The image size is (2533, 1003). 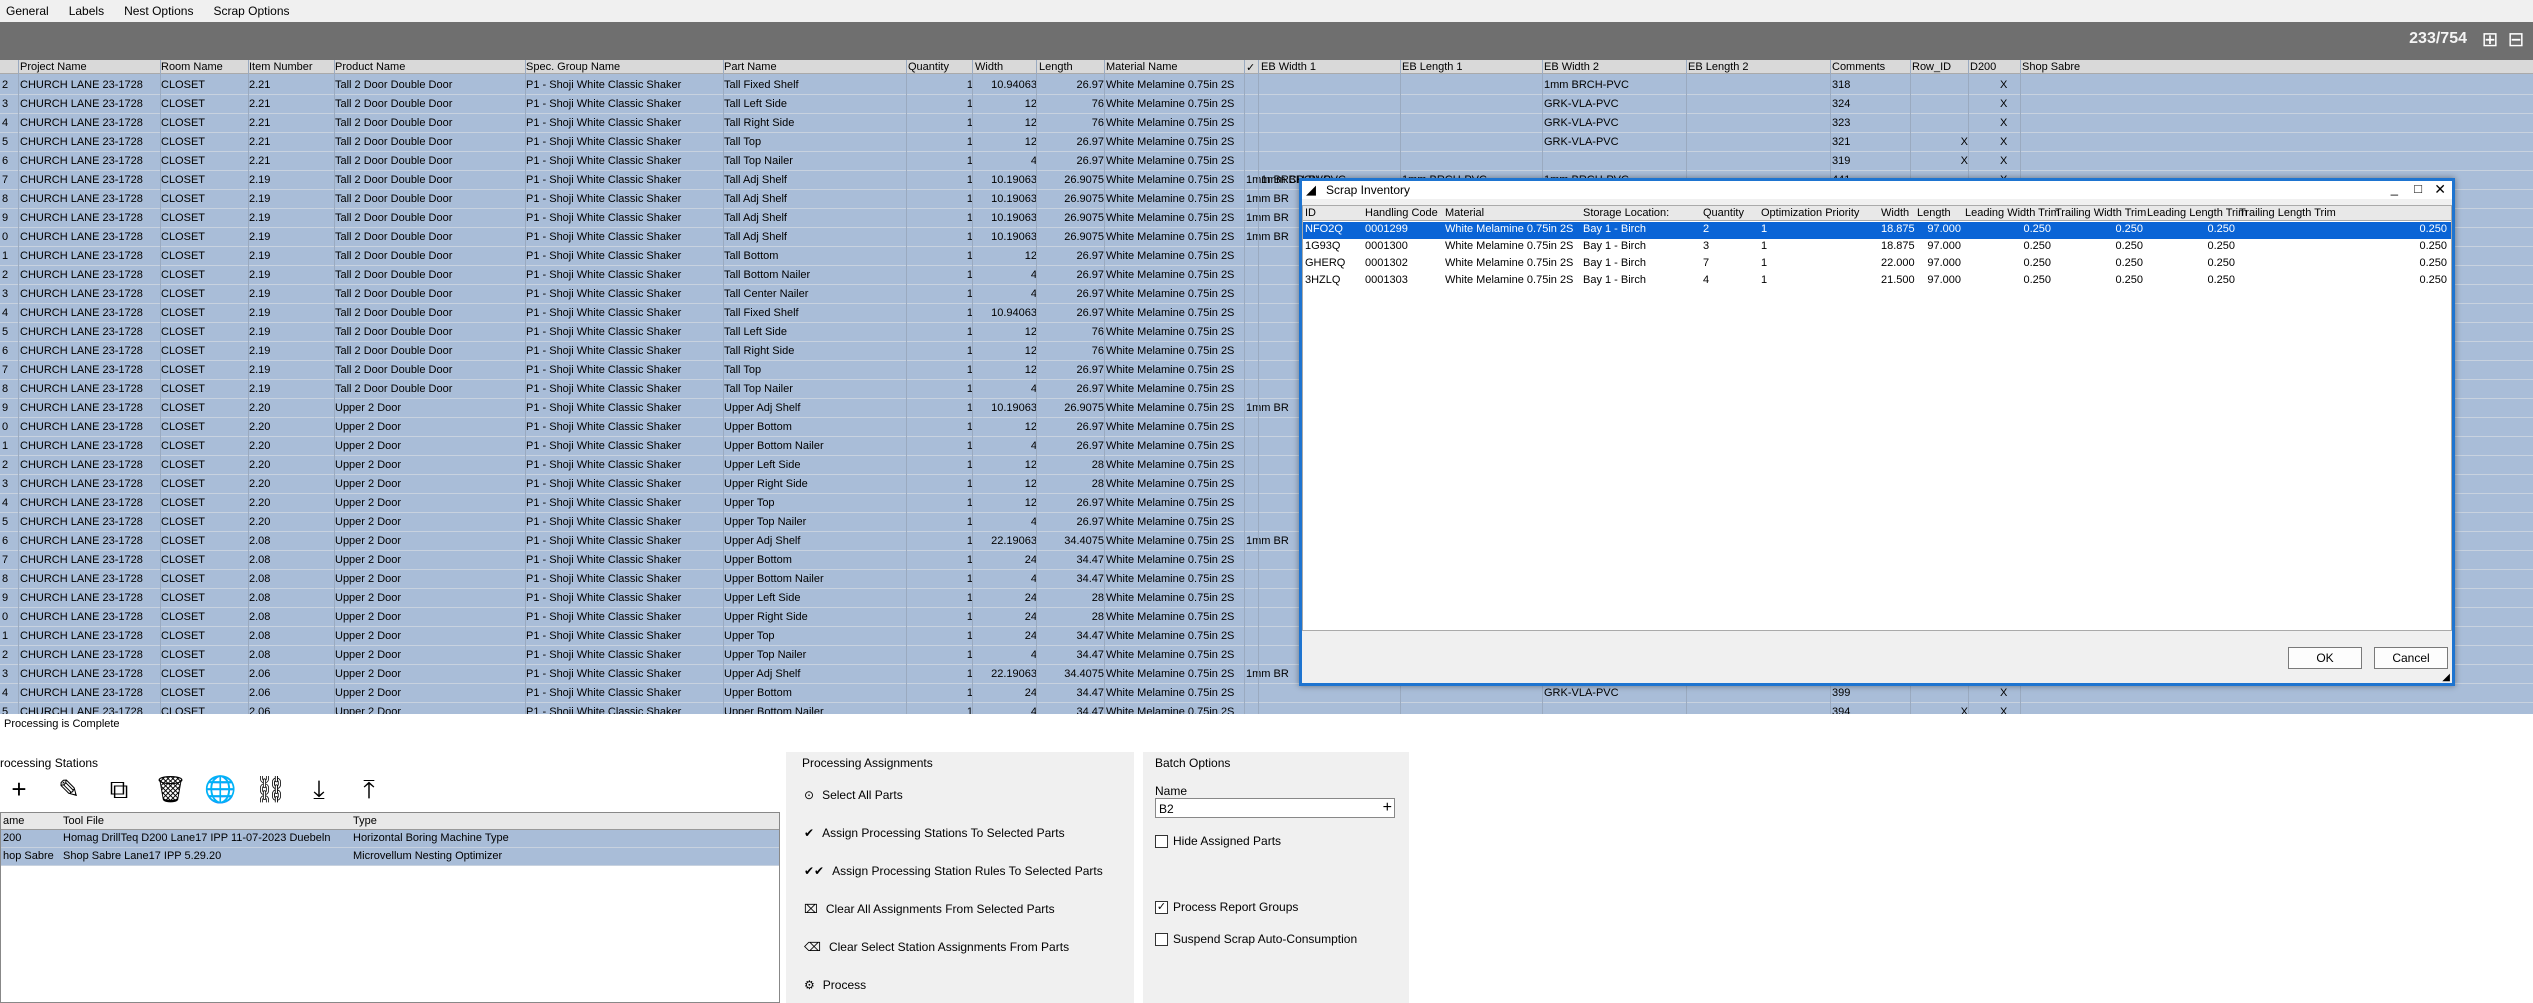 What do you see at coordinates (1218, 841) in the screenshot?
I see `hide-assigned-checkbox: Hide Assigned Parts` at bounding box center [1218, 841].